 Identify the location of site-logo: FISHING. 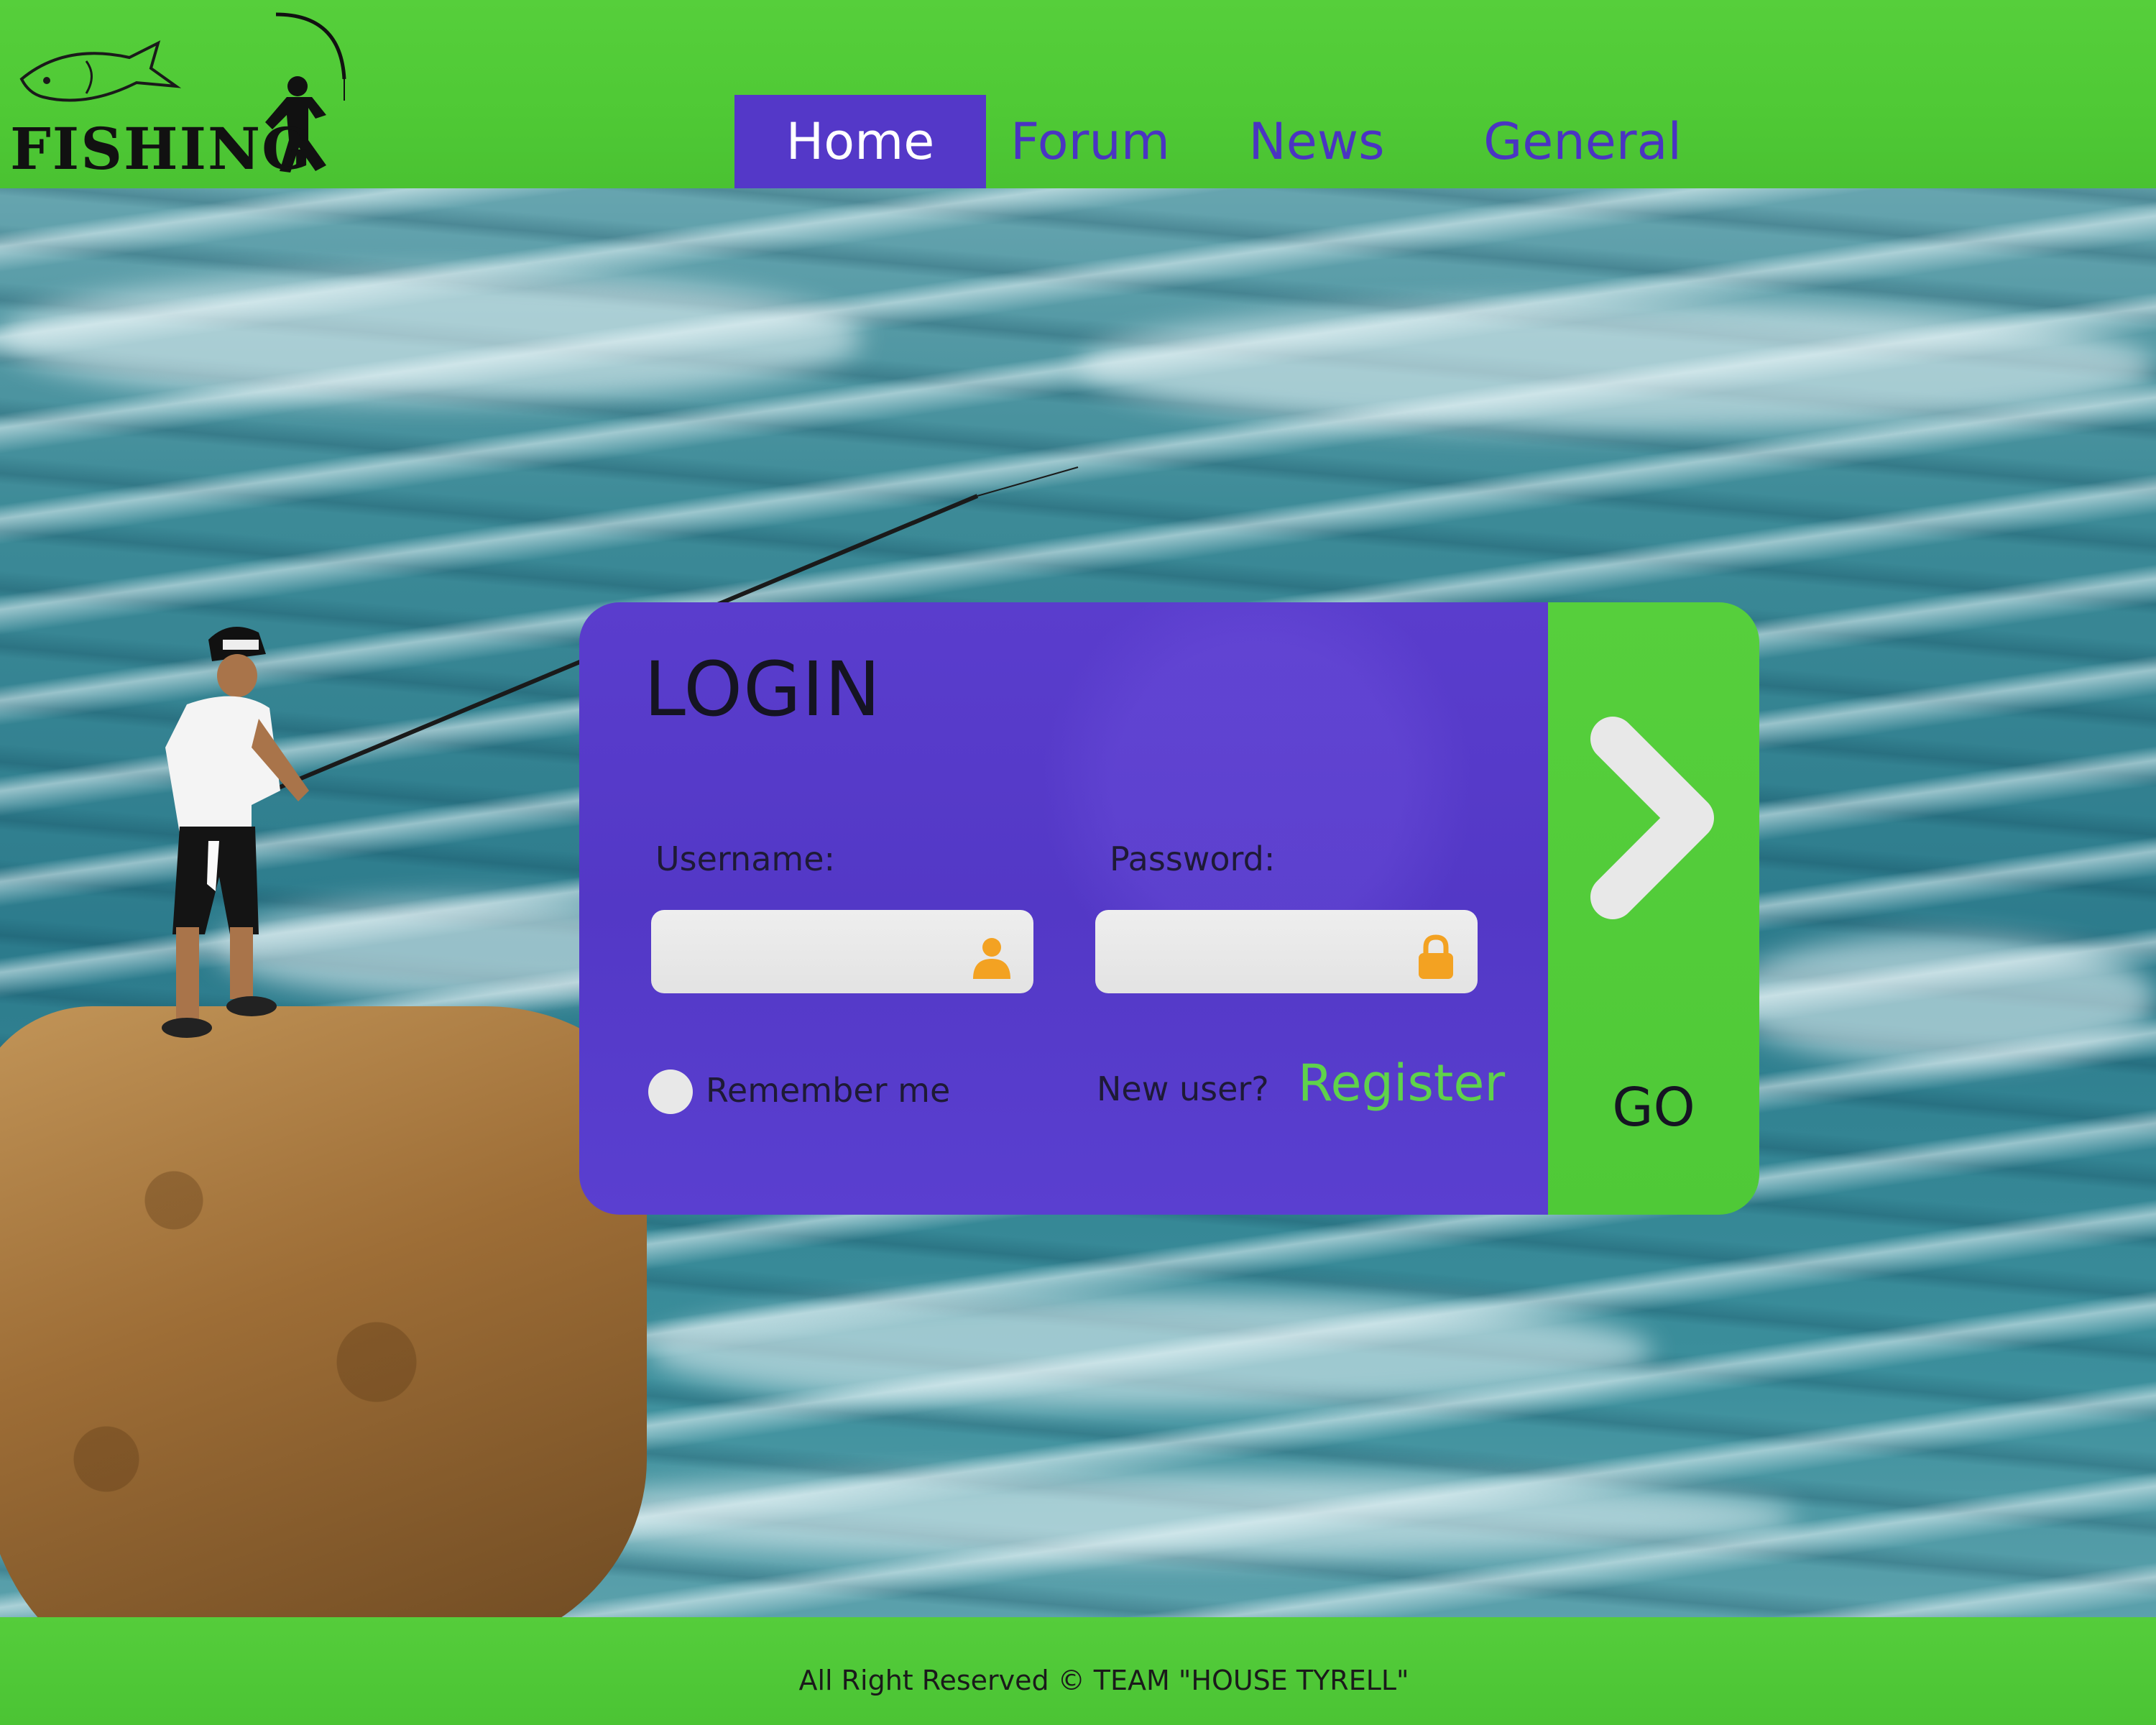
(179, 97).